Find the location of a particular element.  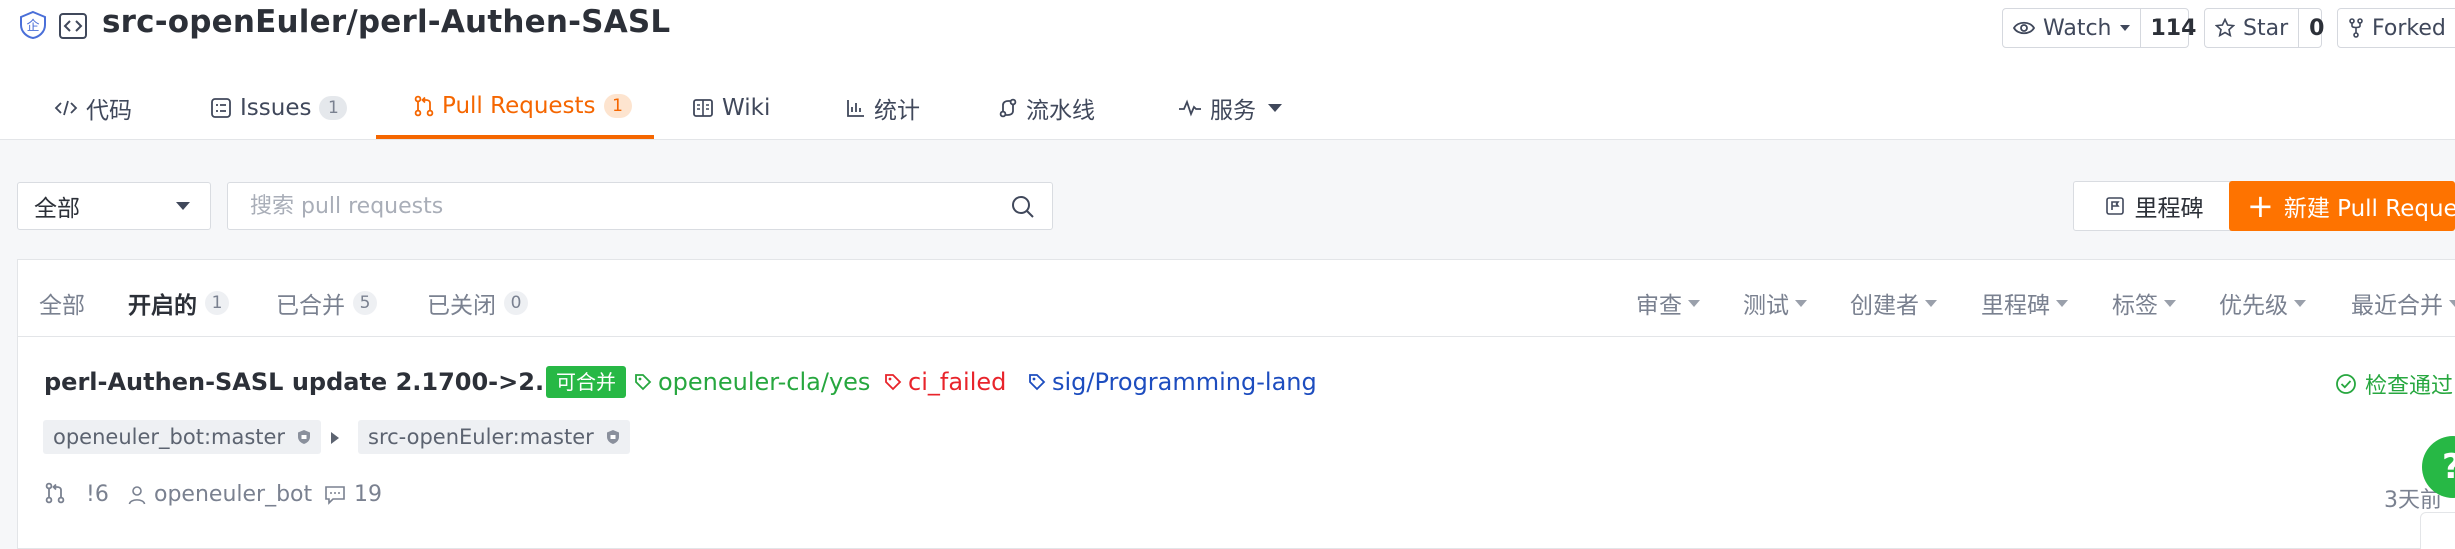

tab-issues: Issues 1 is located at coordinates (279, 107).